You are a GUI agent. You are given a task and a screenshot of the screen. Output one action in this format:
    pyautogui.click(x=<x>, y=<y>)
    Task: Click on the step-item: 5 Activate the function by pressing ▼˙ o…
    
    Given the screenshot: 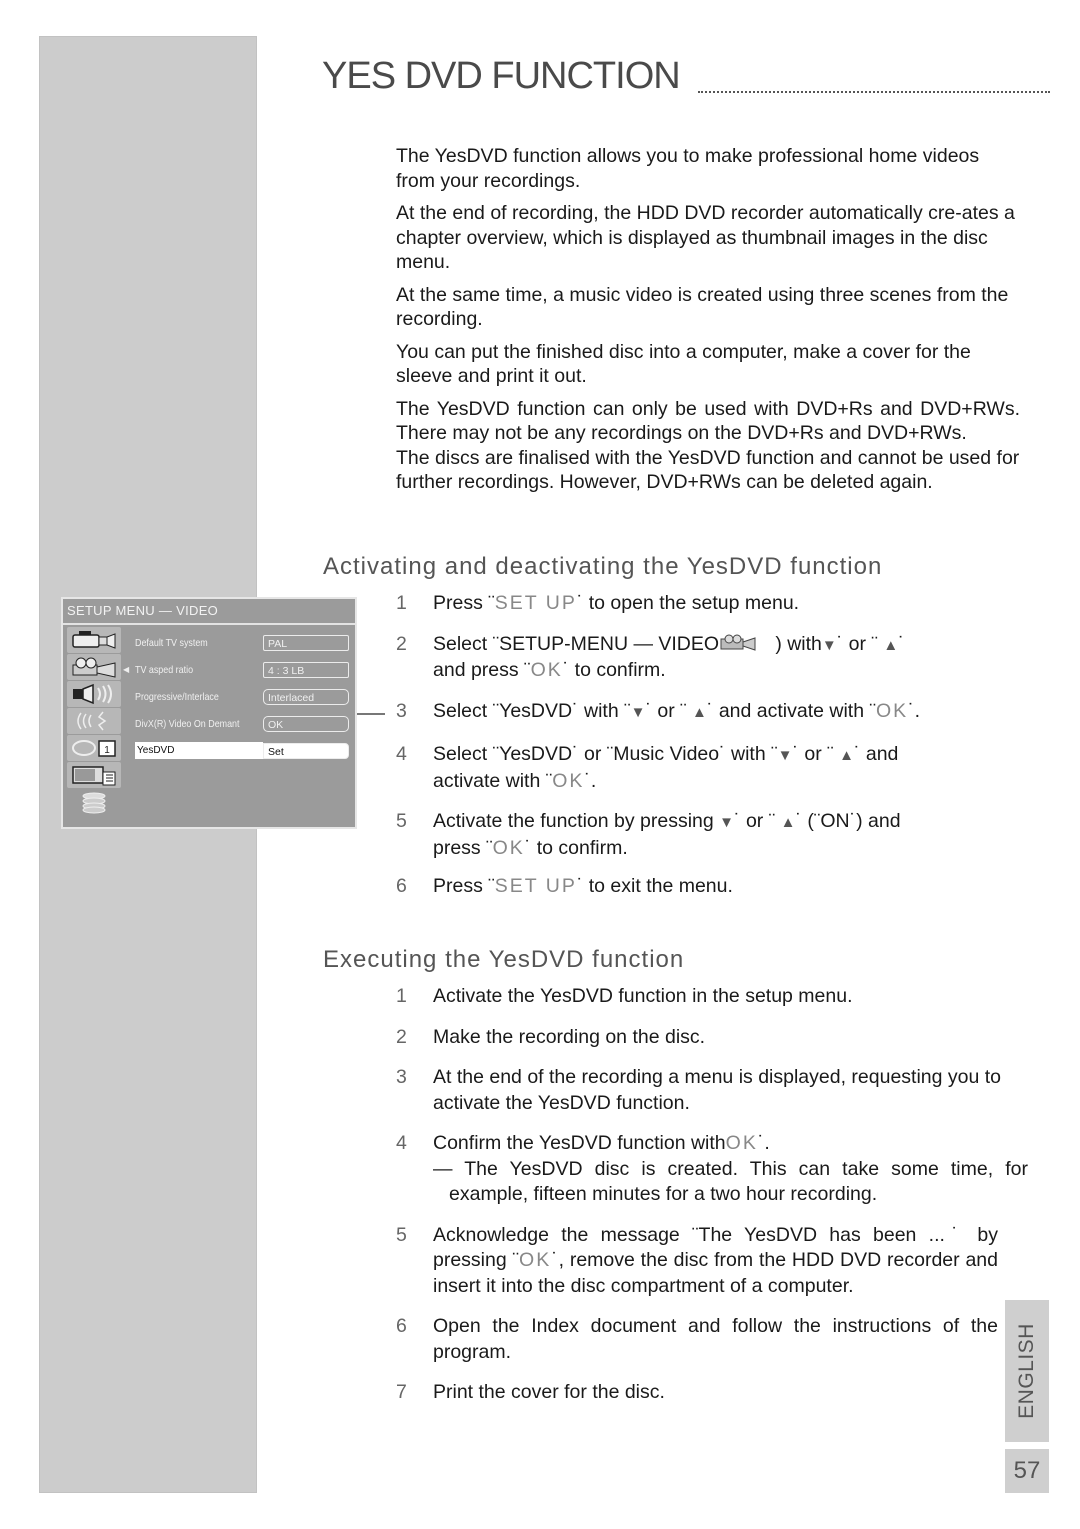 What is the action you would take?
    pyautogui.click(x=648, y=834)
    